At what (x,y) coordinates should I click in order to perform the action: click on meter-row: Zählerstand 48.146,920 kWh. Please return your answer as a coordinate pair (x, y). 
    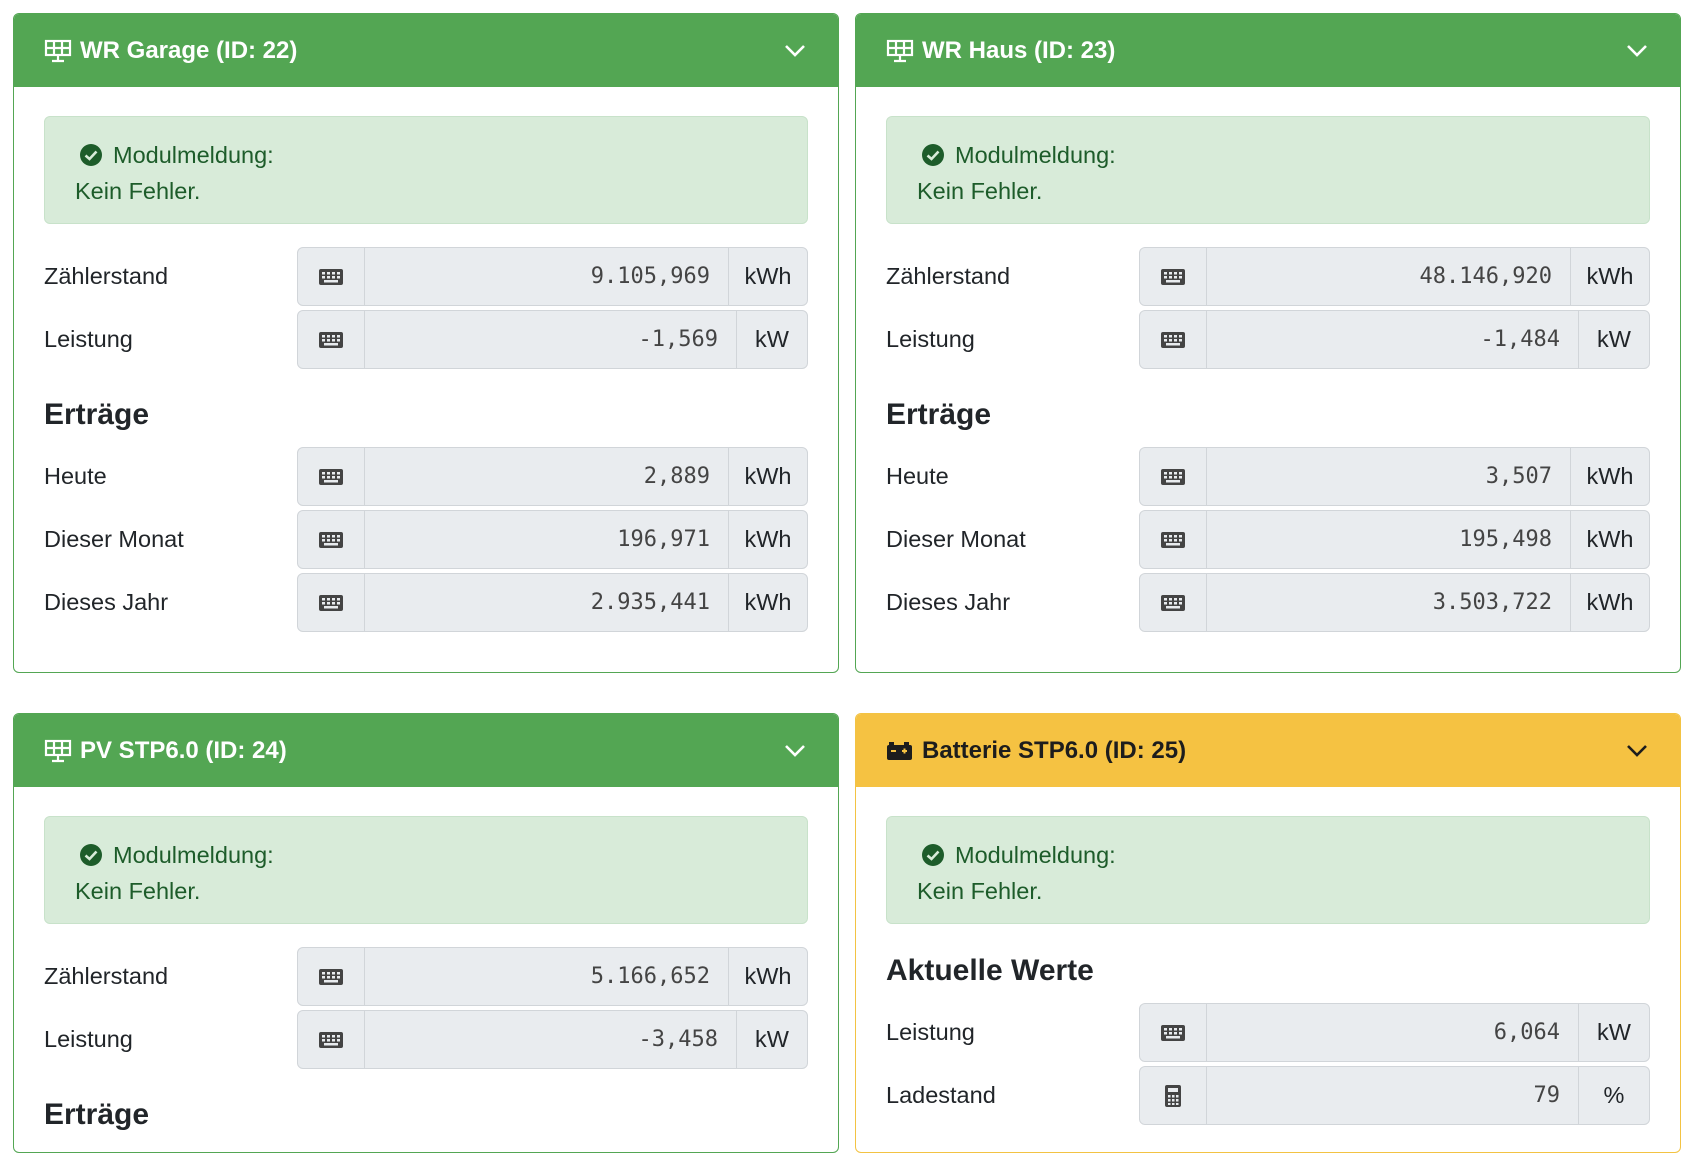
    Looking at the image, I should click on (1268, 276).